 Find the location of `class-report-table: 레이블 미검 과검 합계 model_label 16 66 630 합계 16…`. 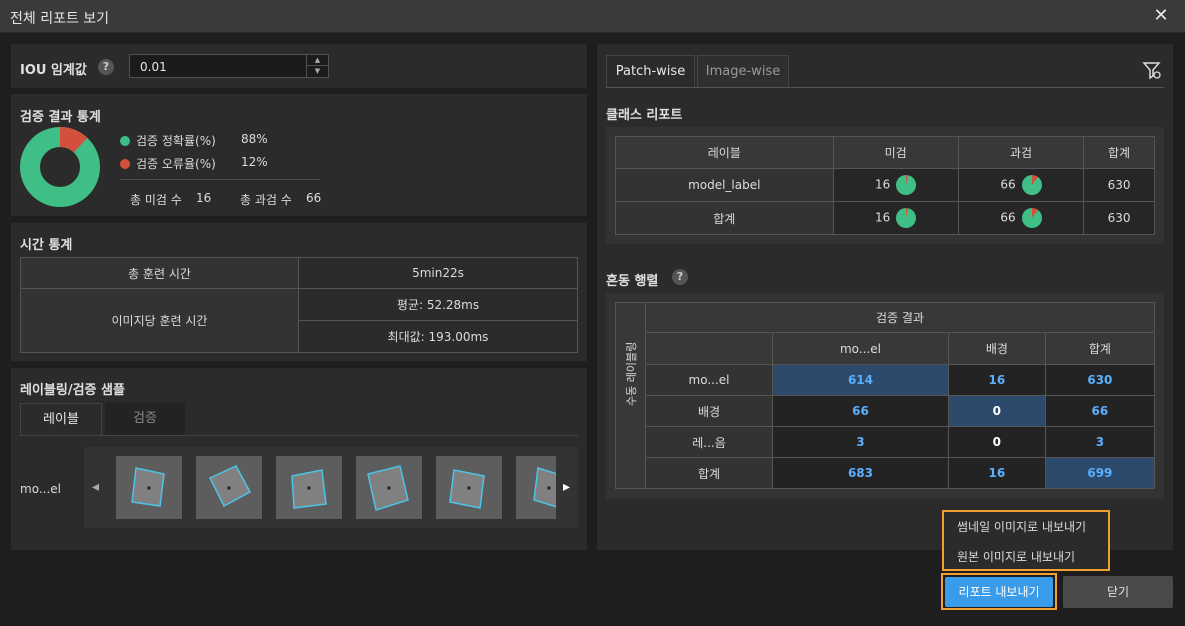

class-report-table: 레이블 미검 과검 합계 model_label 16 66 630 합계 16… is located at coordinates (885, 185).